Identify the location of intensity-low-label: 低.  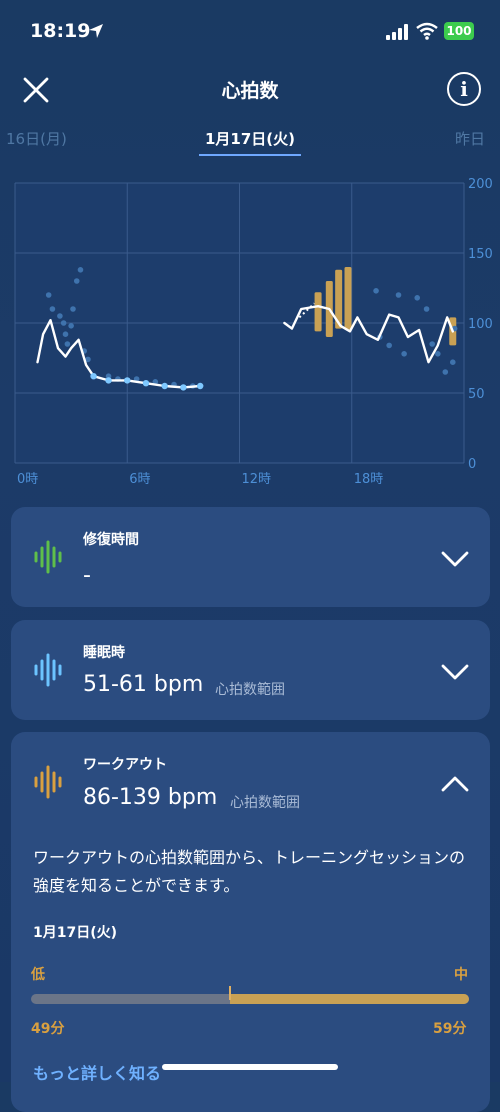
(38, 975).